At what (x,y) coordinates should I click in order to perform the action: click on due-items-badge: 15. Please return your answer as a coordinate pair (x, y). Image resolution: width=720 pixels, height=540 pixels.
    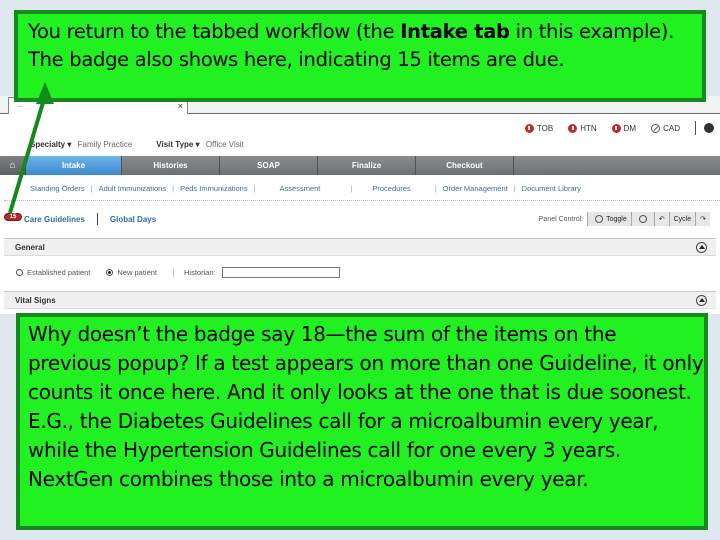
    Looking at the image, I should click on (13, 217).